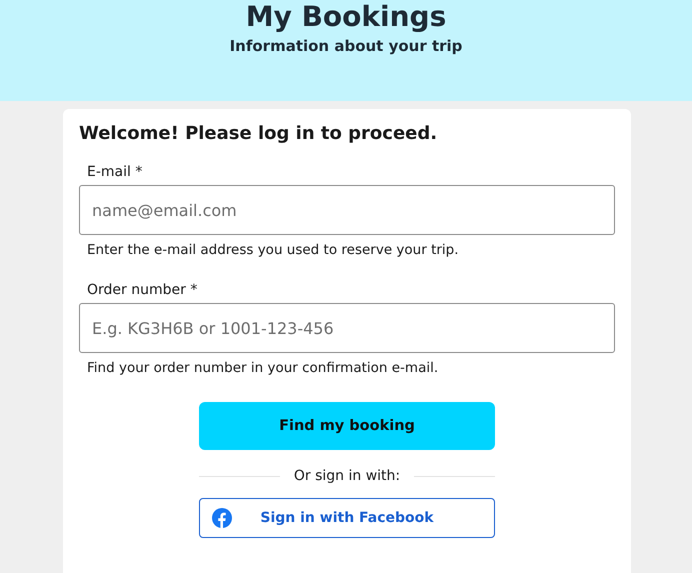 This screenshot has width=692, height=573. Describe the element at coordinates (347, 476) in the screenshot. I see `divider-text: Or sign in with:` at that location.